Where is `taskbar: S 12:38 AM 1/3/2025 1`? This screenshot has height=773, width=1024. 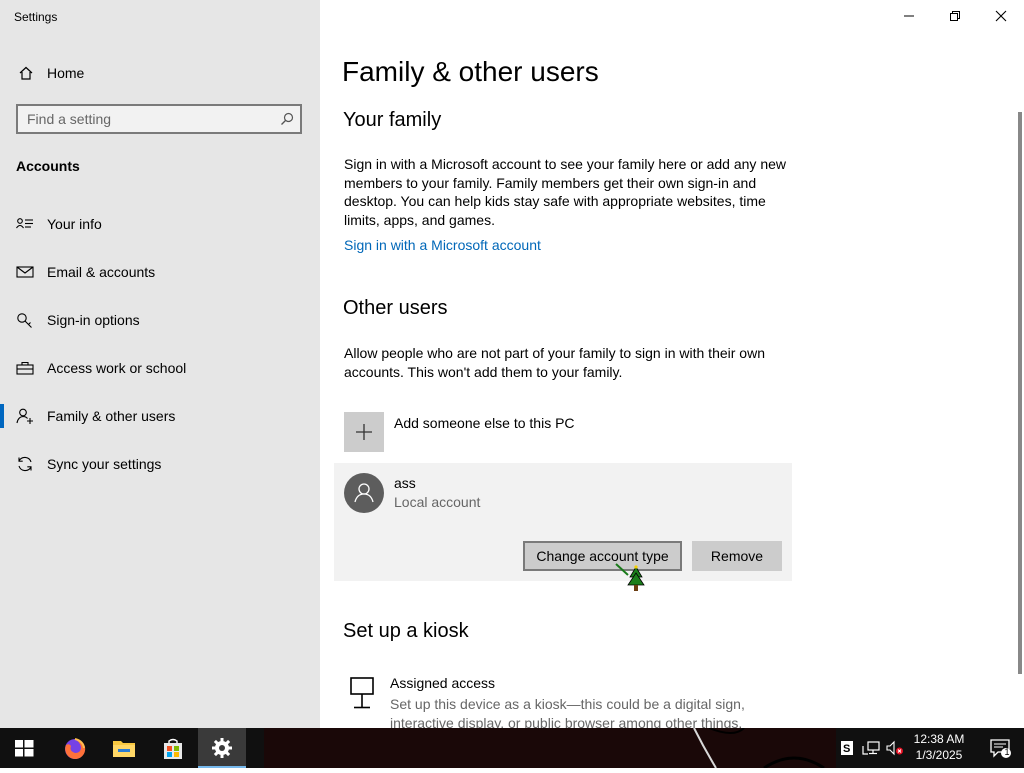 taskbar: S 12:38 AM 1/3/2025 1 is located at coordinates (512, 748).